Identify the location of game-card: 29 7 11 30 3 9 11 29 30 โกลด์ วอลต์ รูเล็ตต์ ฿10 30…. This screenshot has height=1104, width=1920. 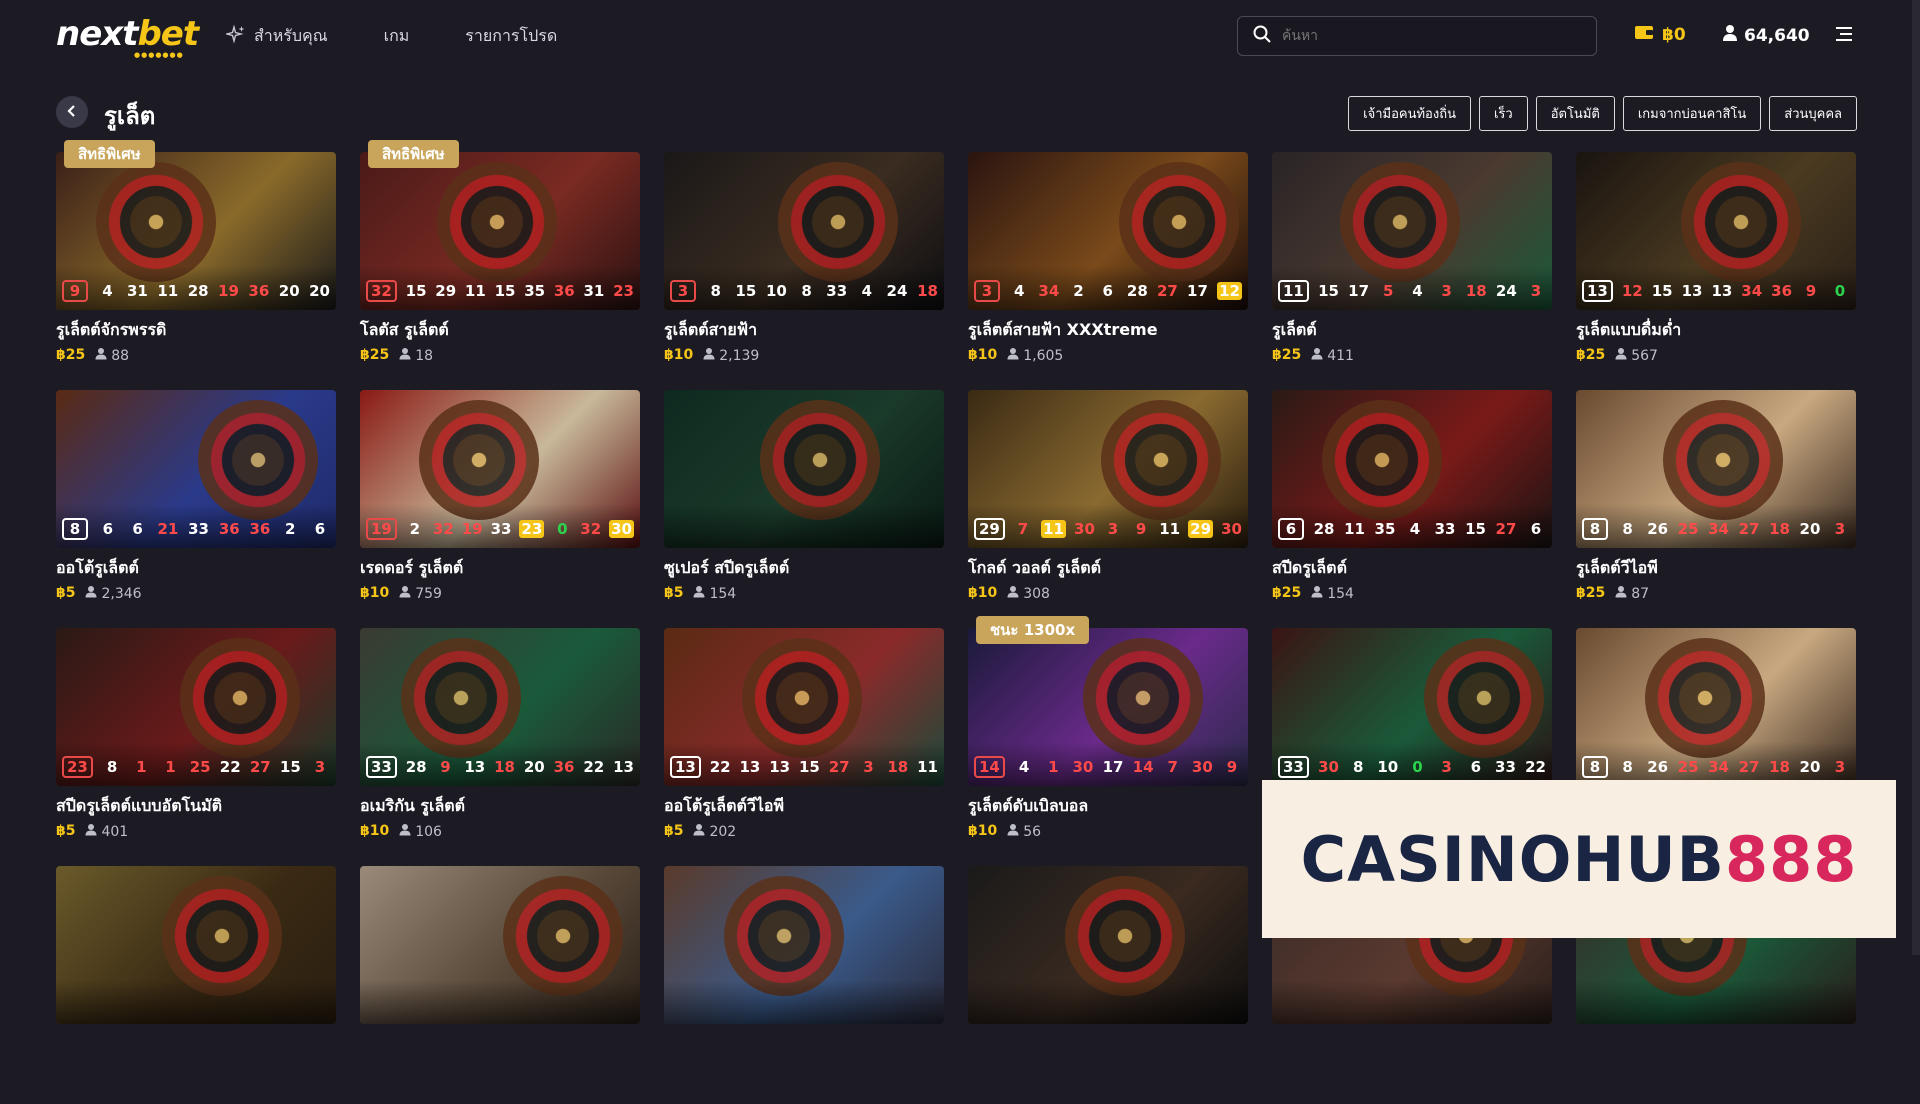
(1108, 509).